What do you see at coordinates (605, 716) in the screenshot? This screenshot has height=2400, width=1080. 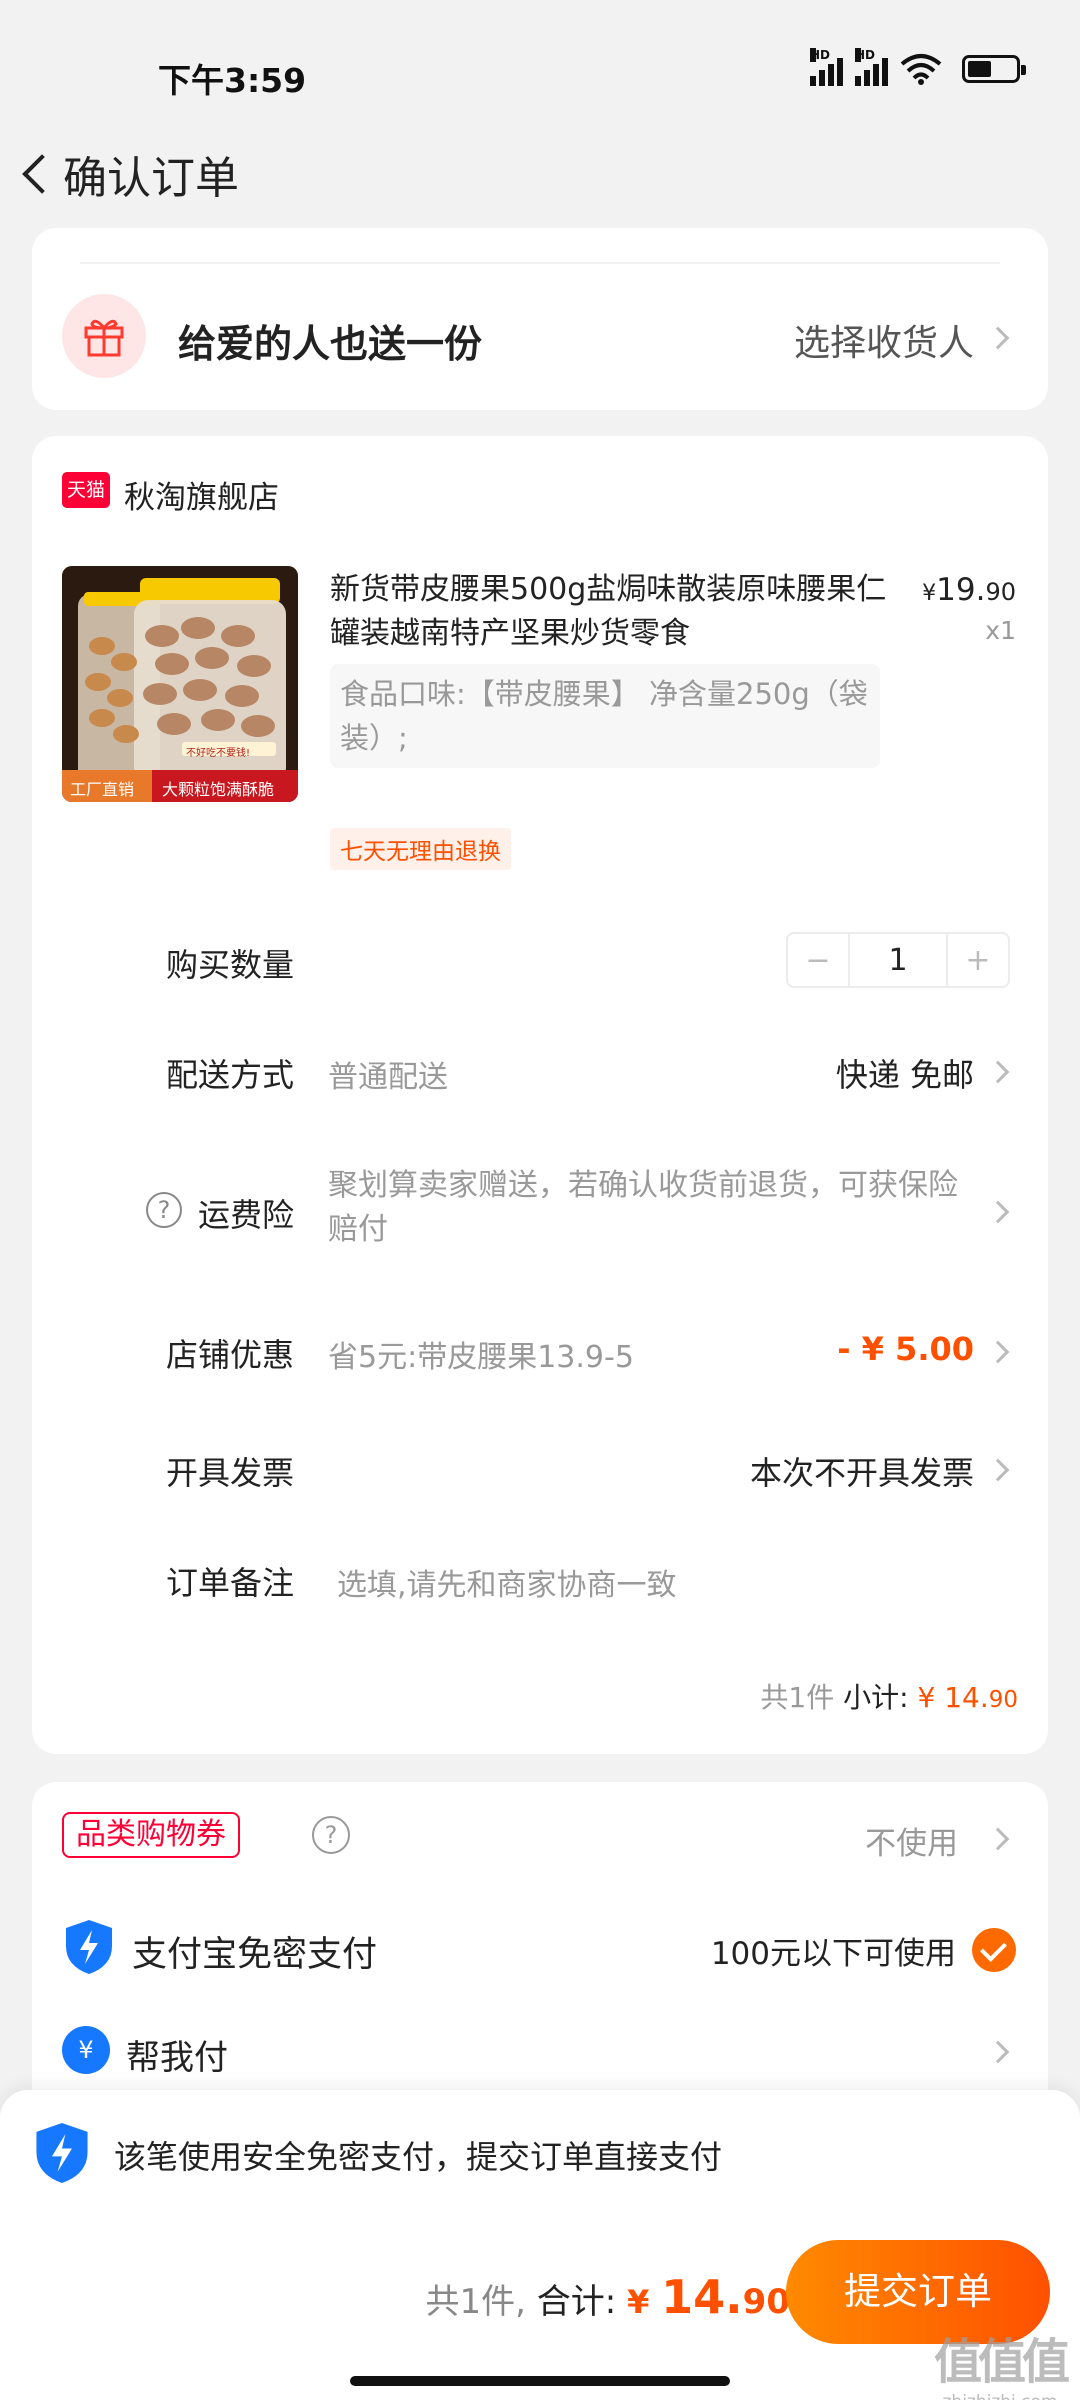 I see `product-spec: 食品口味:【带皮腰果】 净含量250g（袋装）;` at bounding box center [605, 716].